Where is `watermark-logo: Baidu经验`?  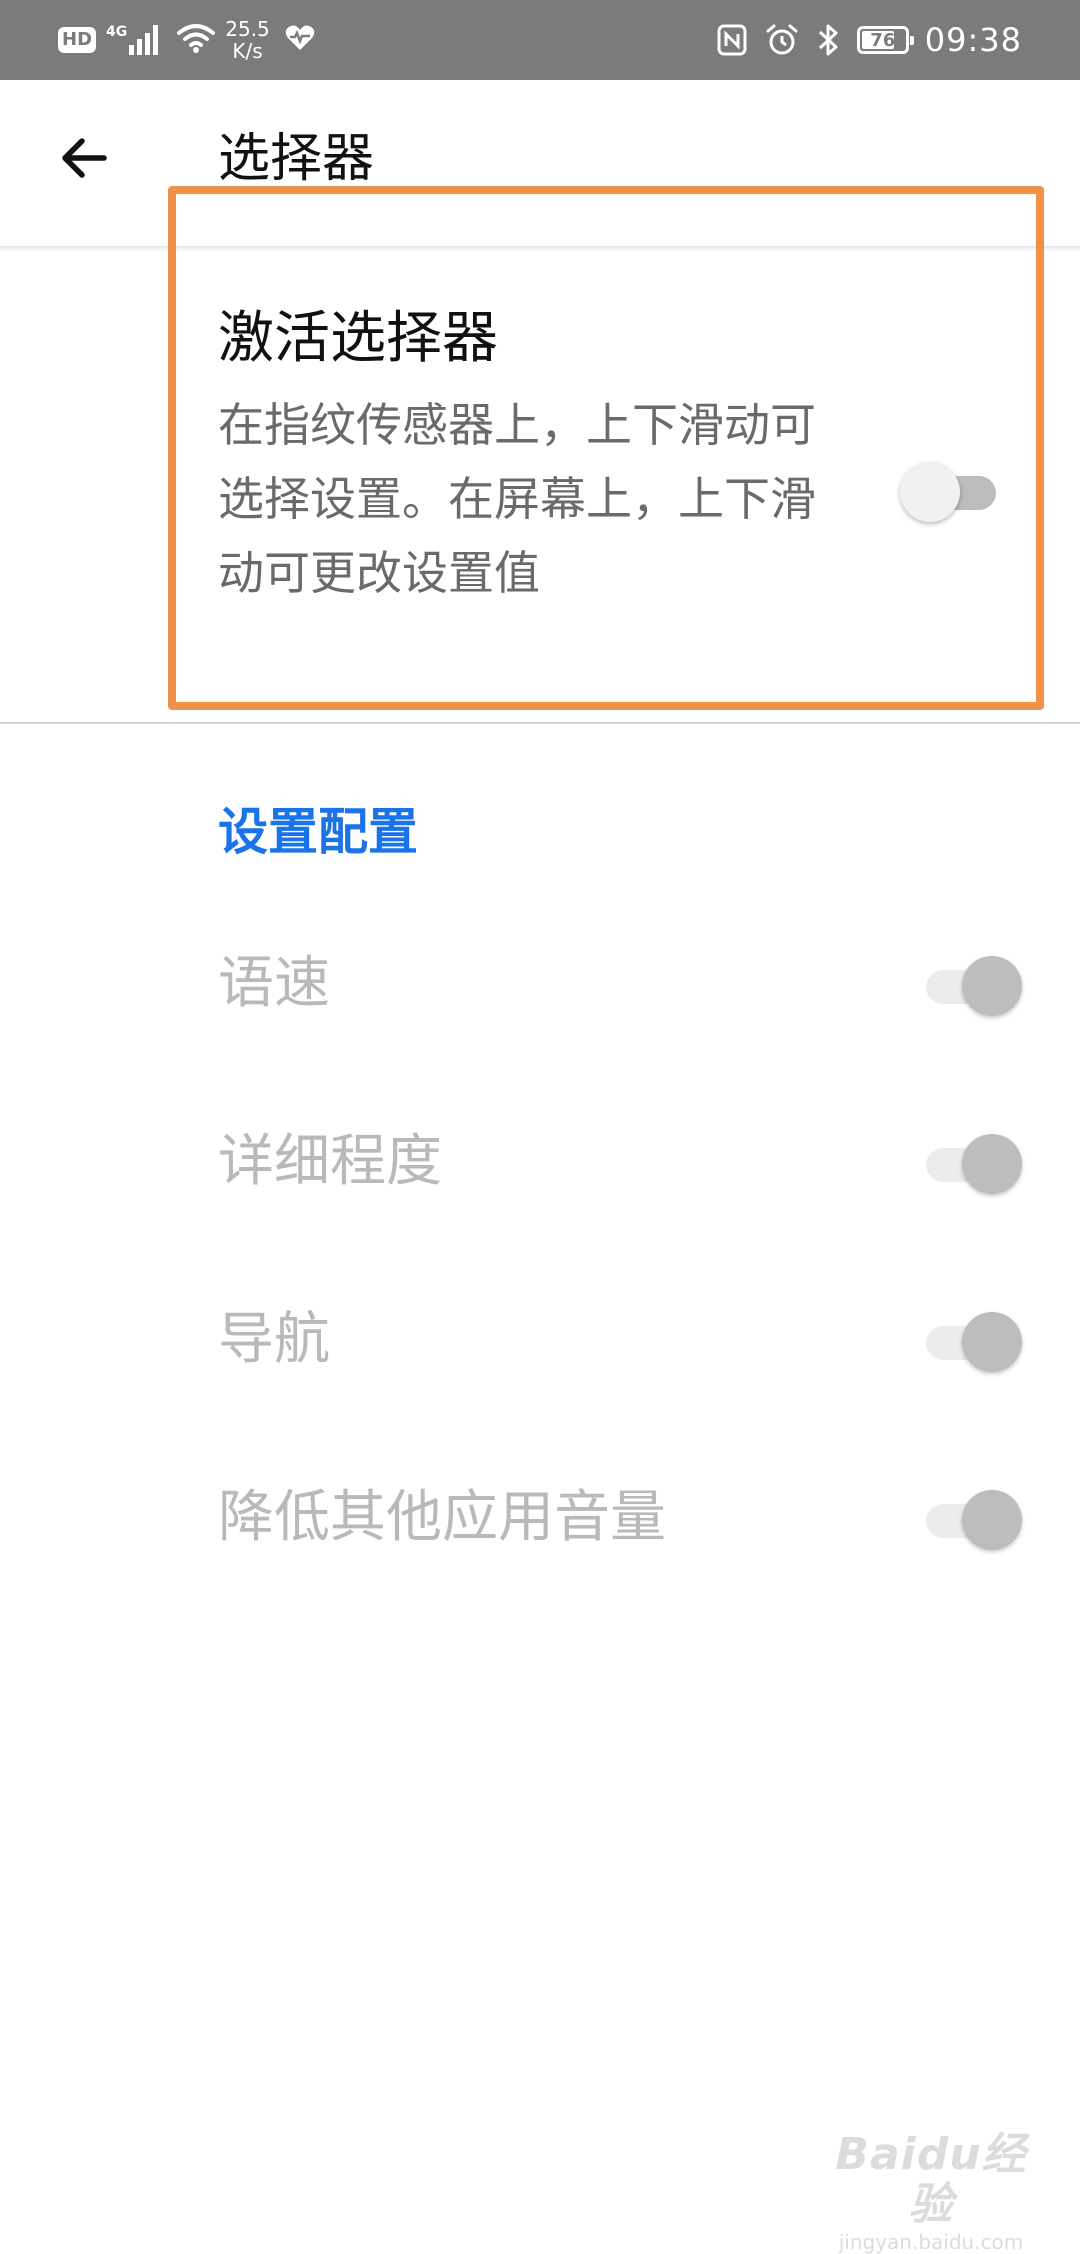
watermark-logo: Baidu经验 is located at coordinates (931, 2179).